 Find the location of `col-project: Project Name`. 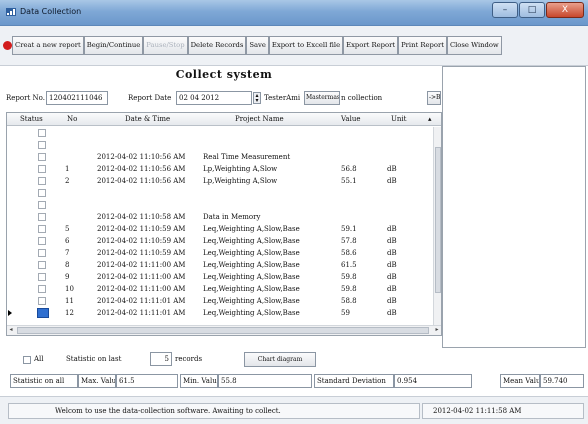

col-project: Project Name is located at coordinates (259, 119).